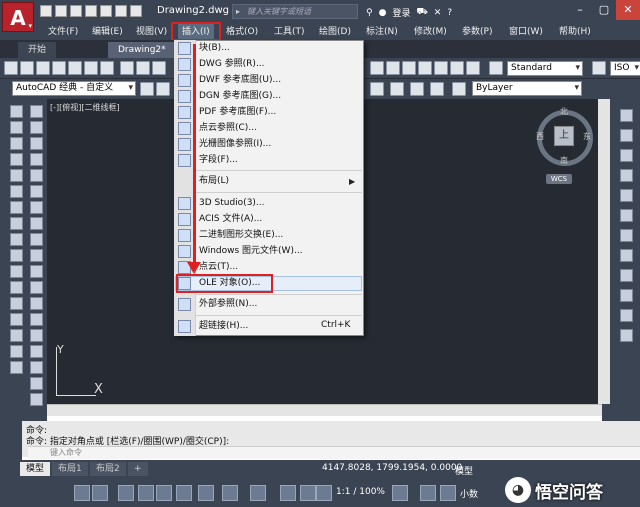 This screenshot has height=507, width=640. I want to click on horizontal-scrollbar, so click(324, 410).